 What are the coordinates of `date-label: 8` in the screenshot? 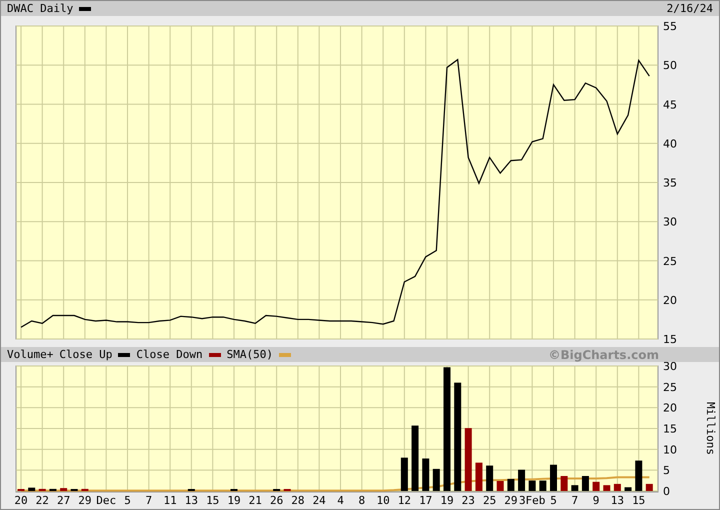 It's located at (362, 500).